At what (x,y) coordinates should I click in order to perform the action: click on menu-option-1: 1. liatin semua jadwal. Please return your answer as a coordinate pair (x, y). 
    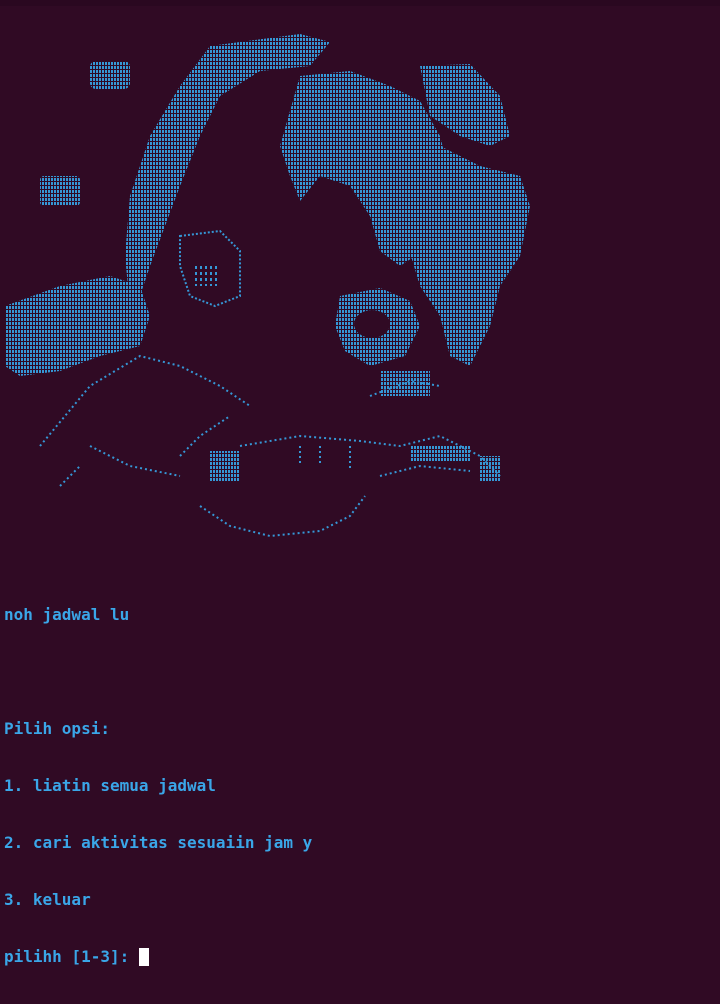
    Looking at the image, I should click on (110, 785).